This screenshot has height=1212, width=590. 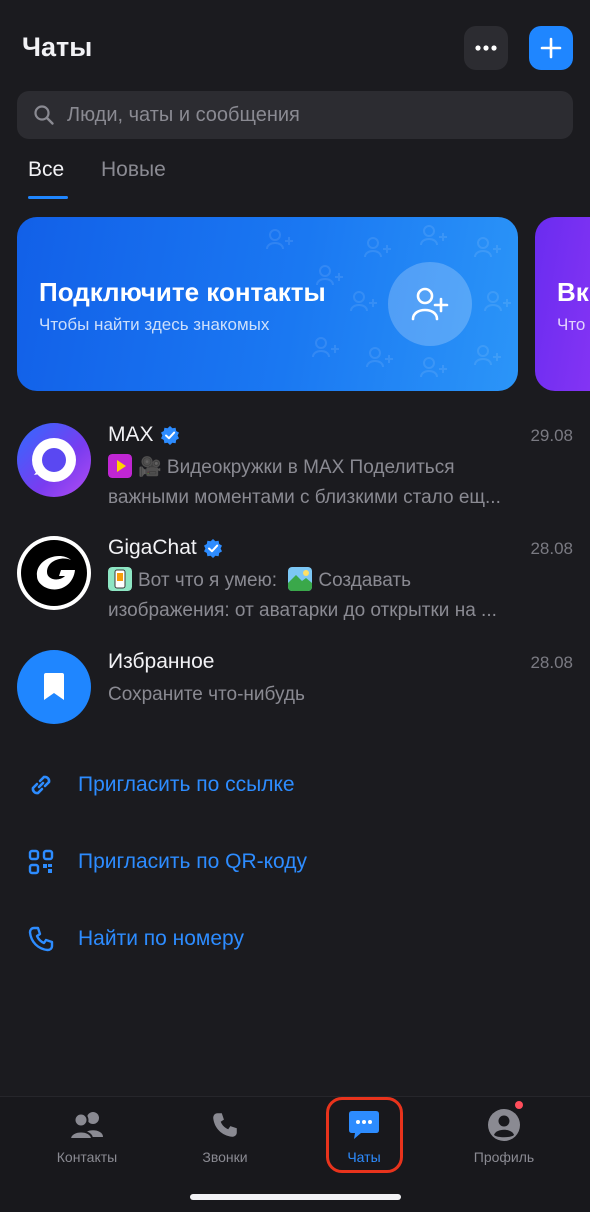 I want to click on nav-profile: Профиль, so click(x=504, y=1140).